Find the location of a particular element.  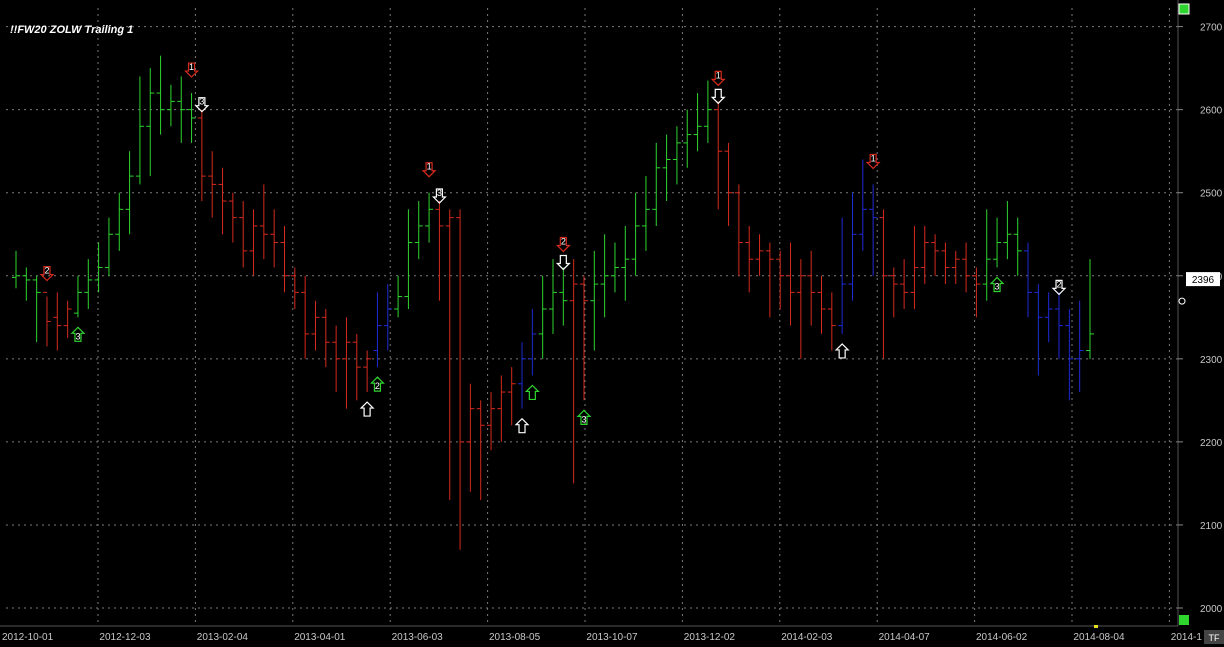

y-tick-label: 2600 is located at coordinates (1211, 111).